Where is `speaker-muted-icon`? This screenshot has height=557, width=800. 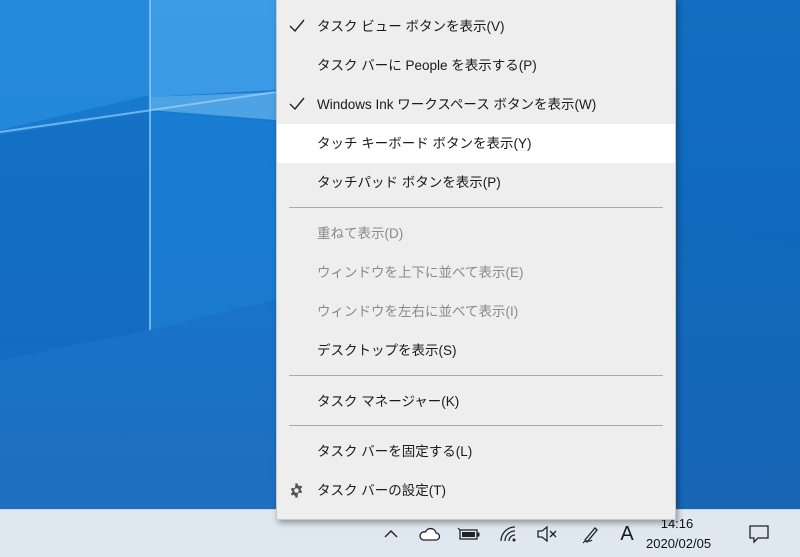
speaker-muted-icon is located at coordinates (547, 534).